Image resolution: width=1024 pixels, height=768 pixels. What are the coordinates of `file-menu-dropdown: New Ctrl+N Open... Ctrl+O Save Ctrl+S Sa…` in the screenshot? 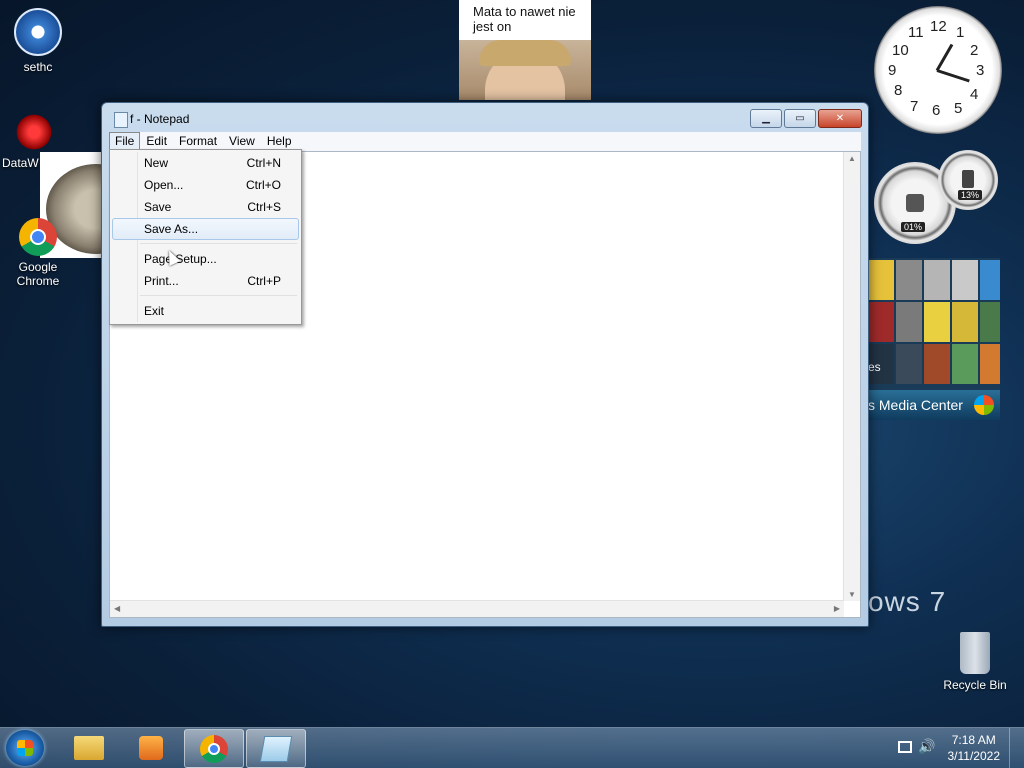 It's located at (205, 237).